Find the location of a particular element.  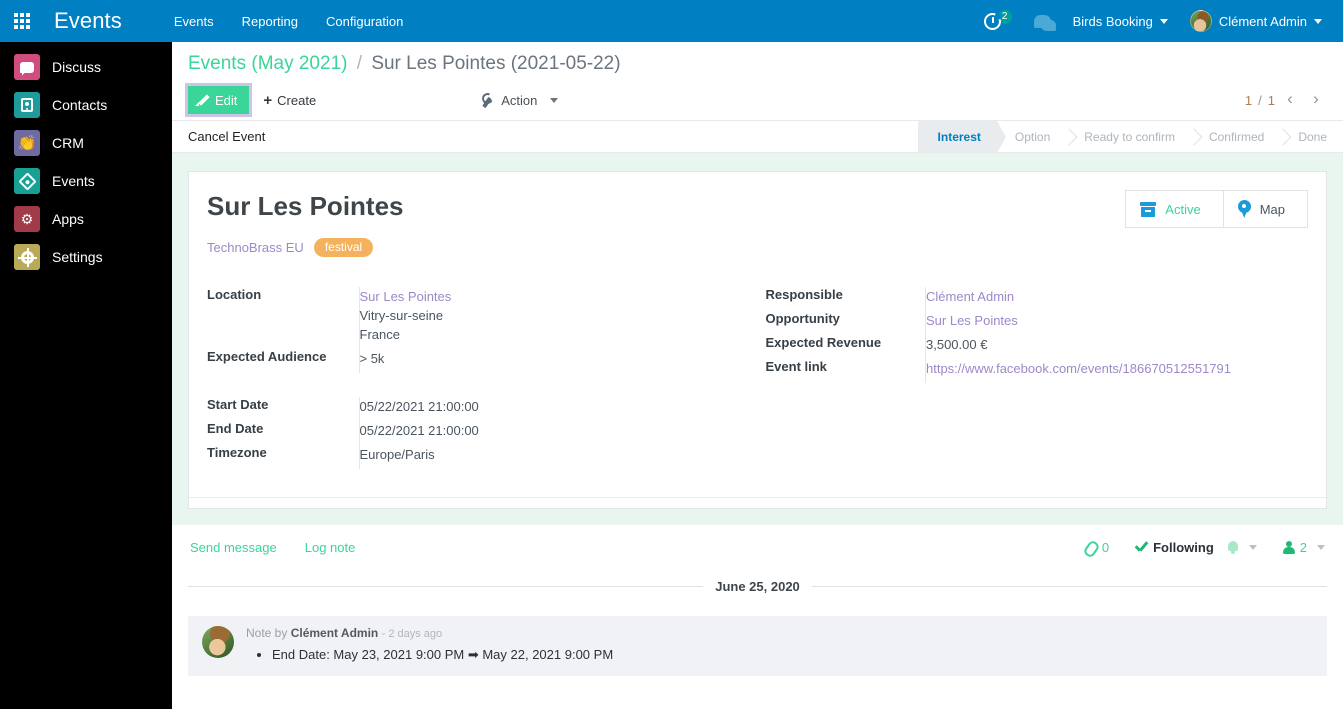

field-value-responsible: Clément Admin is located at coordinates (1116, 298).